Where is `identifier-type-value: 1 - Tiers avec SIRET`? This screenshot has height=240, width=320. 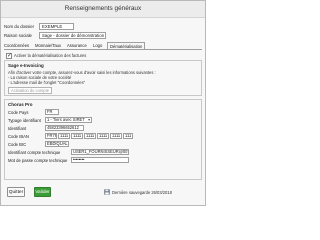 identifier-type-value: 1 - Tiers avec SIRET is located at coordinates (66, 119).